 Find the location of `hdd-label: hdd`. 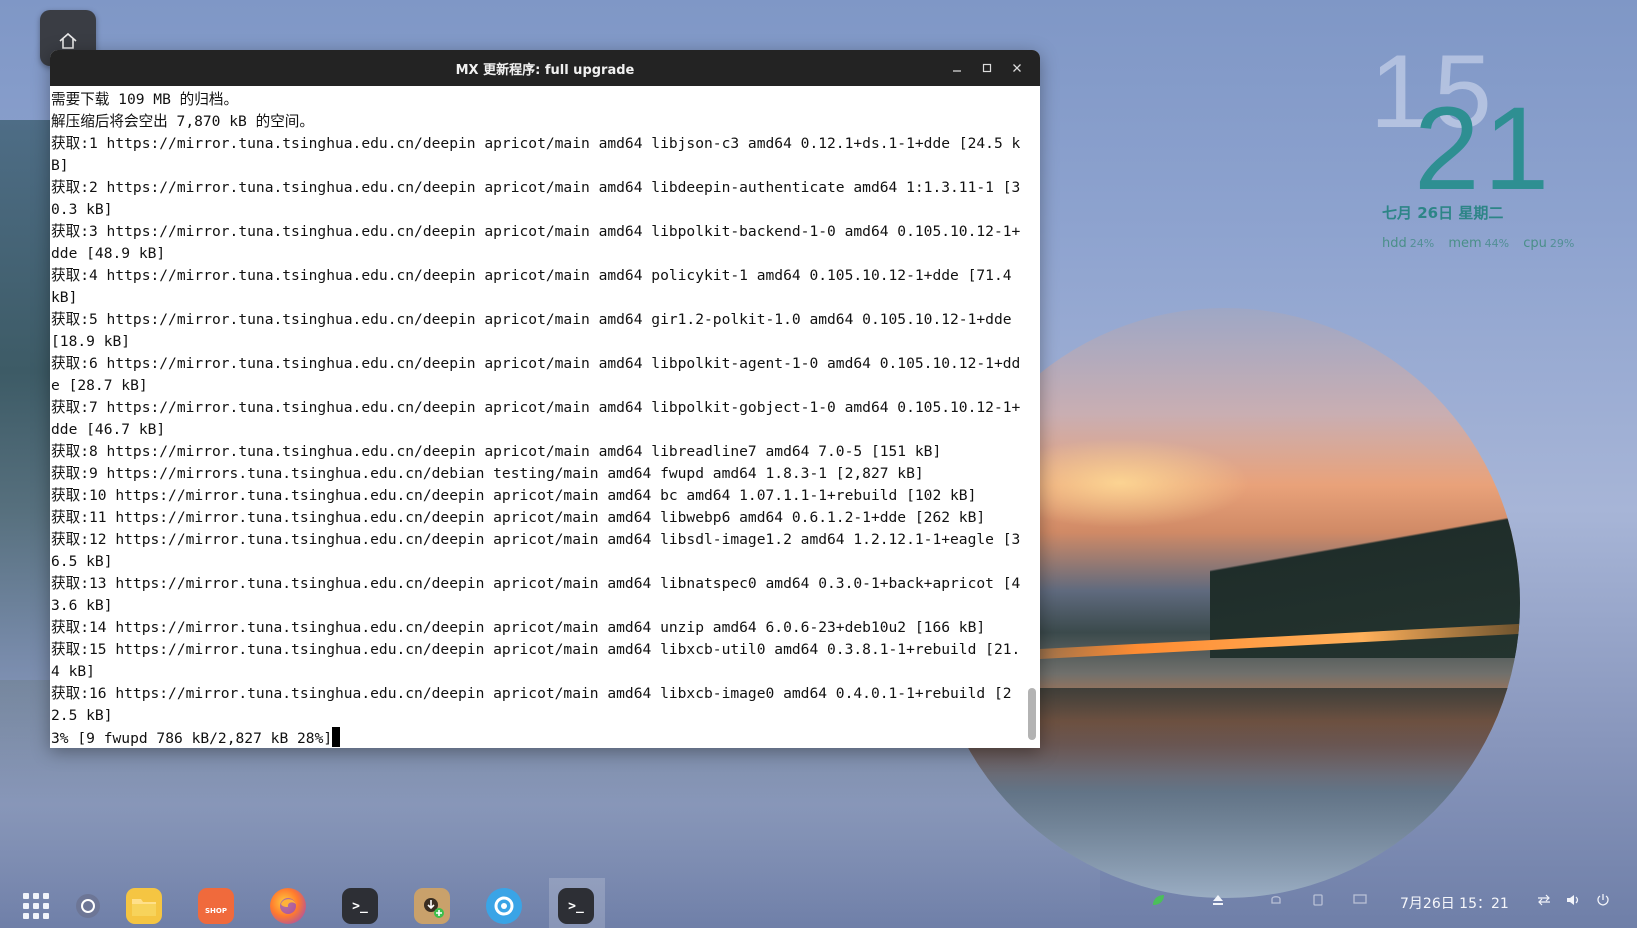

hdd-label: hdd is located at coordinates (1394, 243).